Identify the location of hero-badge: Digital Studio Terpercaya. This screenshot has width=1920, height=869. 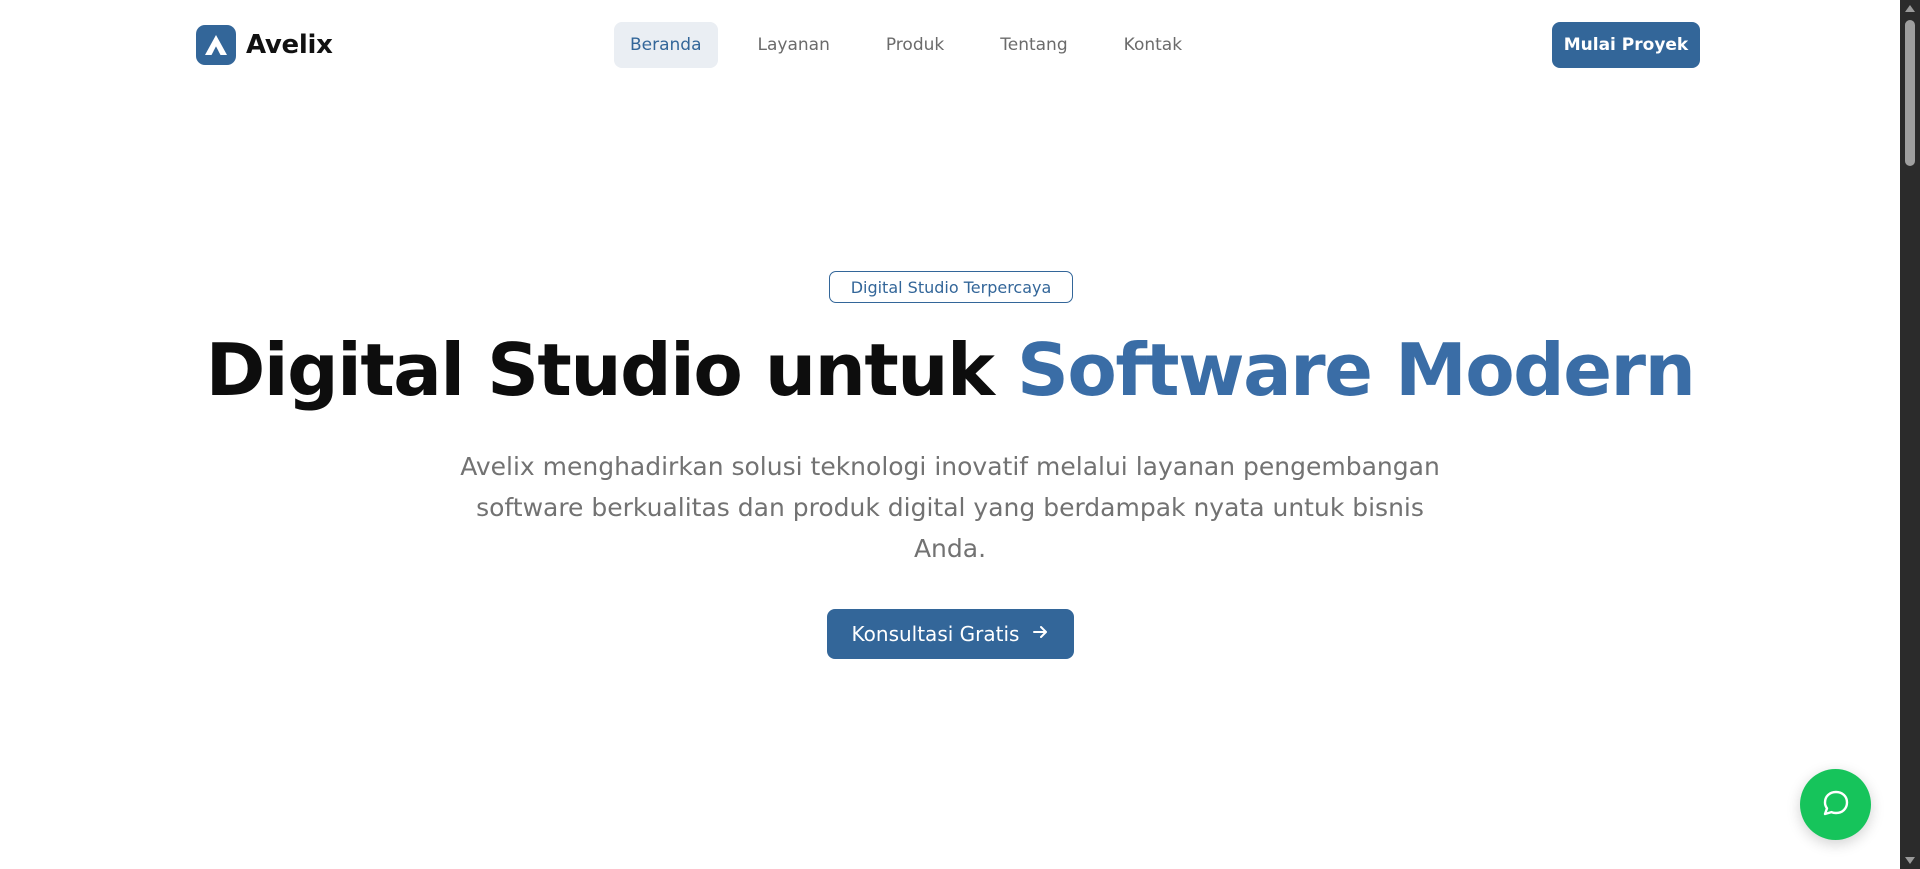
(951, 287).